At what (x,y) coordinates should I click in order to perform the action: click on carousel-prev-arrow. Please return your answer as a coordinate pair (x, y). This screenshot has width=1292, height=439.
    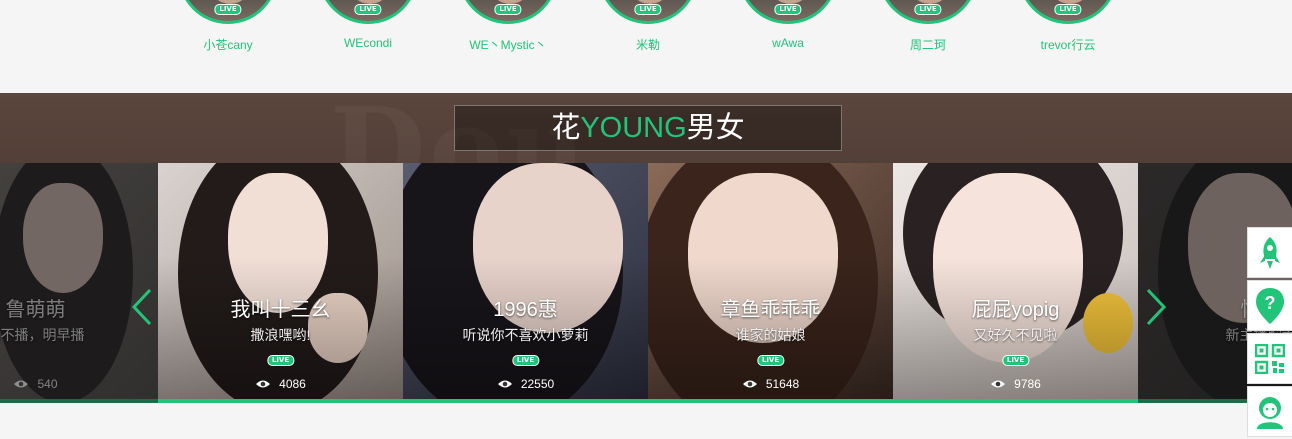
    Looking at the image, I should click on (142, 307).